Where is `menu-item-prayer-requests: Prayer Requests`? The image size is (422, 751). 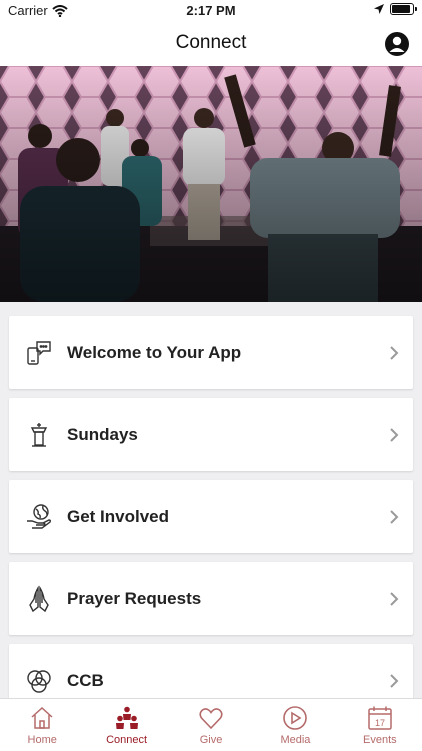
menu-item-prayer-requests: Prayer Requests is located at coordinates (211, 598).